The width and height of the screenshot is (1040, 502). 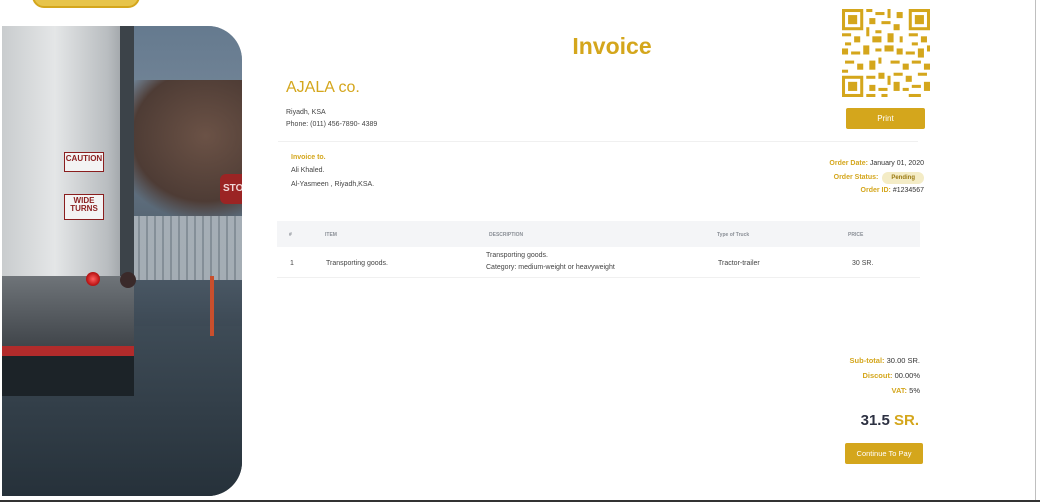 What do you see at coordinates (306, 112) in the screenshot?
I see `company-address: Riyadh, KSA` at bounding box center [306, 112].